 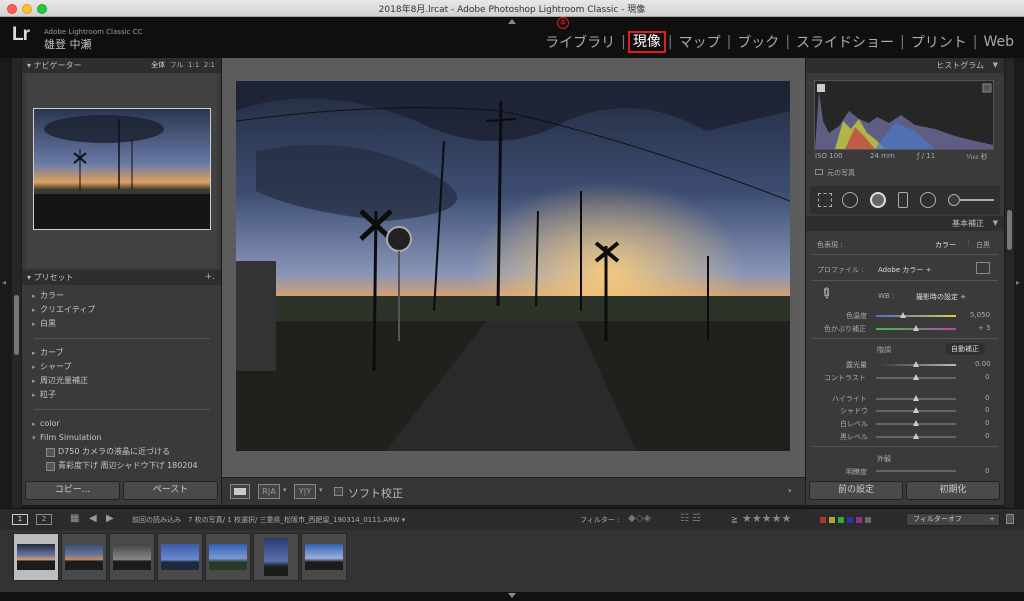 What do you see at coordinates (122, 381) in the screenshot?
I see `preset-group: 周辺光量補正` at bounding box center [122, 381].